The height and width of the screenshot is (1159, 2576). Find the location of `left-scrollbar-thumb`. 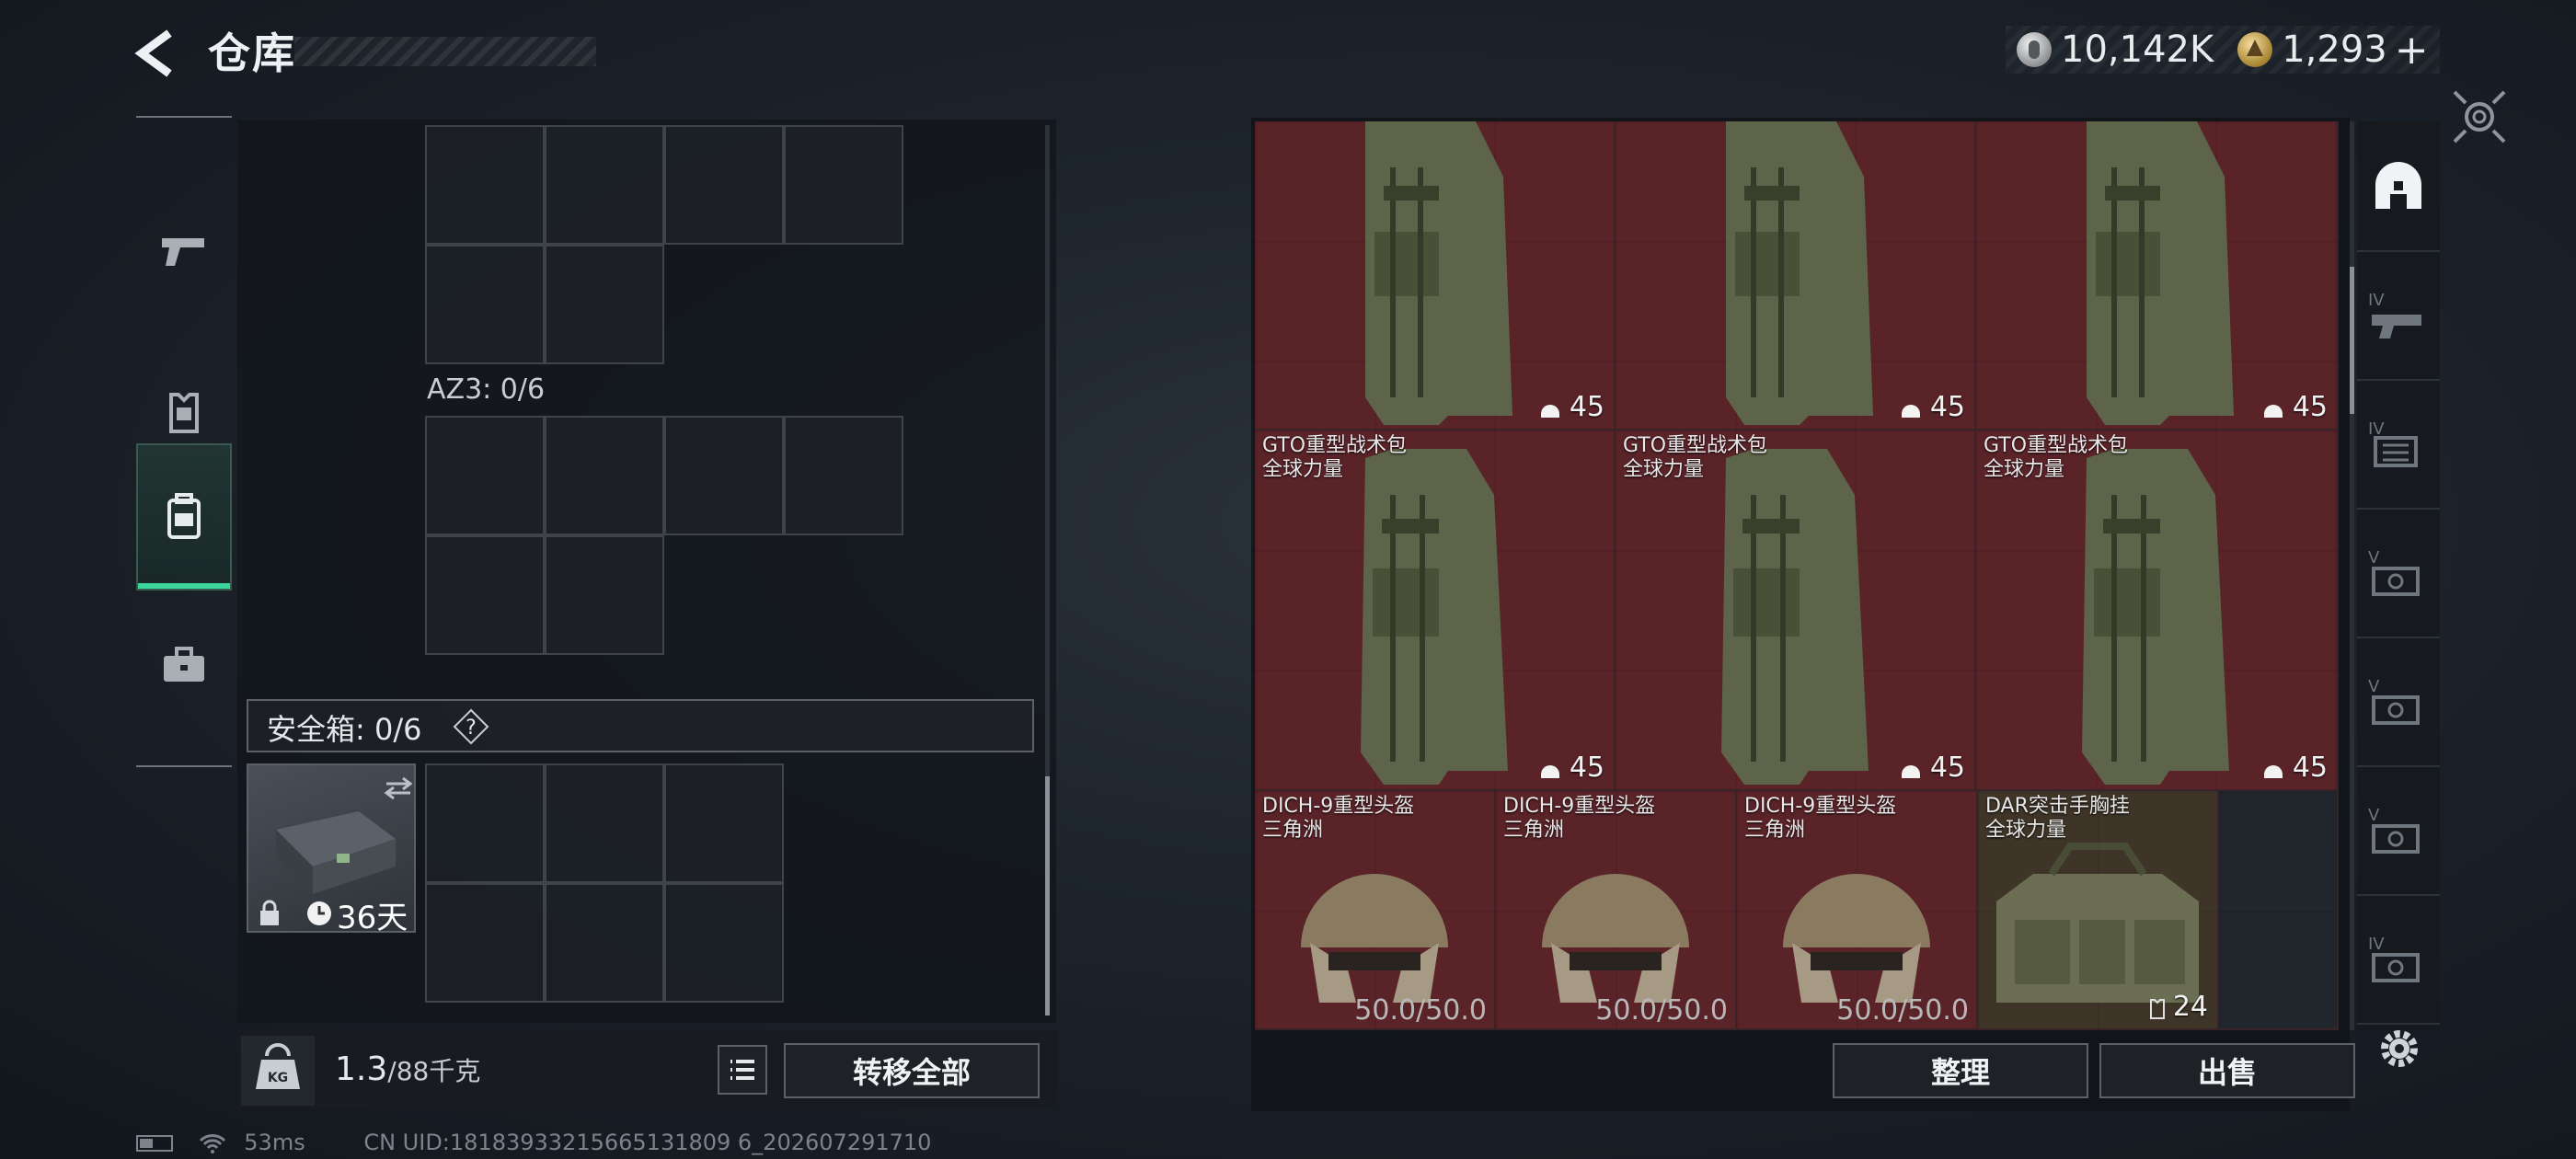

left-scrollbar-thumb is located at coordinates (1047, 896).